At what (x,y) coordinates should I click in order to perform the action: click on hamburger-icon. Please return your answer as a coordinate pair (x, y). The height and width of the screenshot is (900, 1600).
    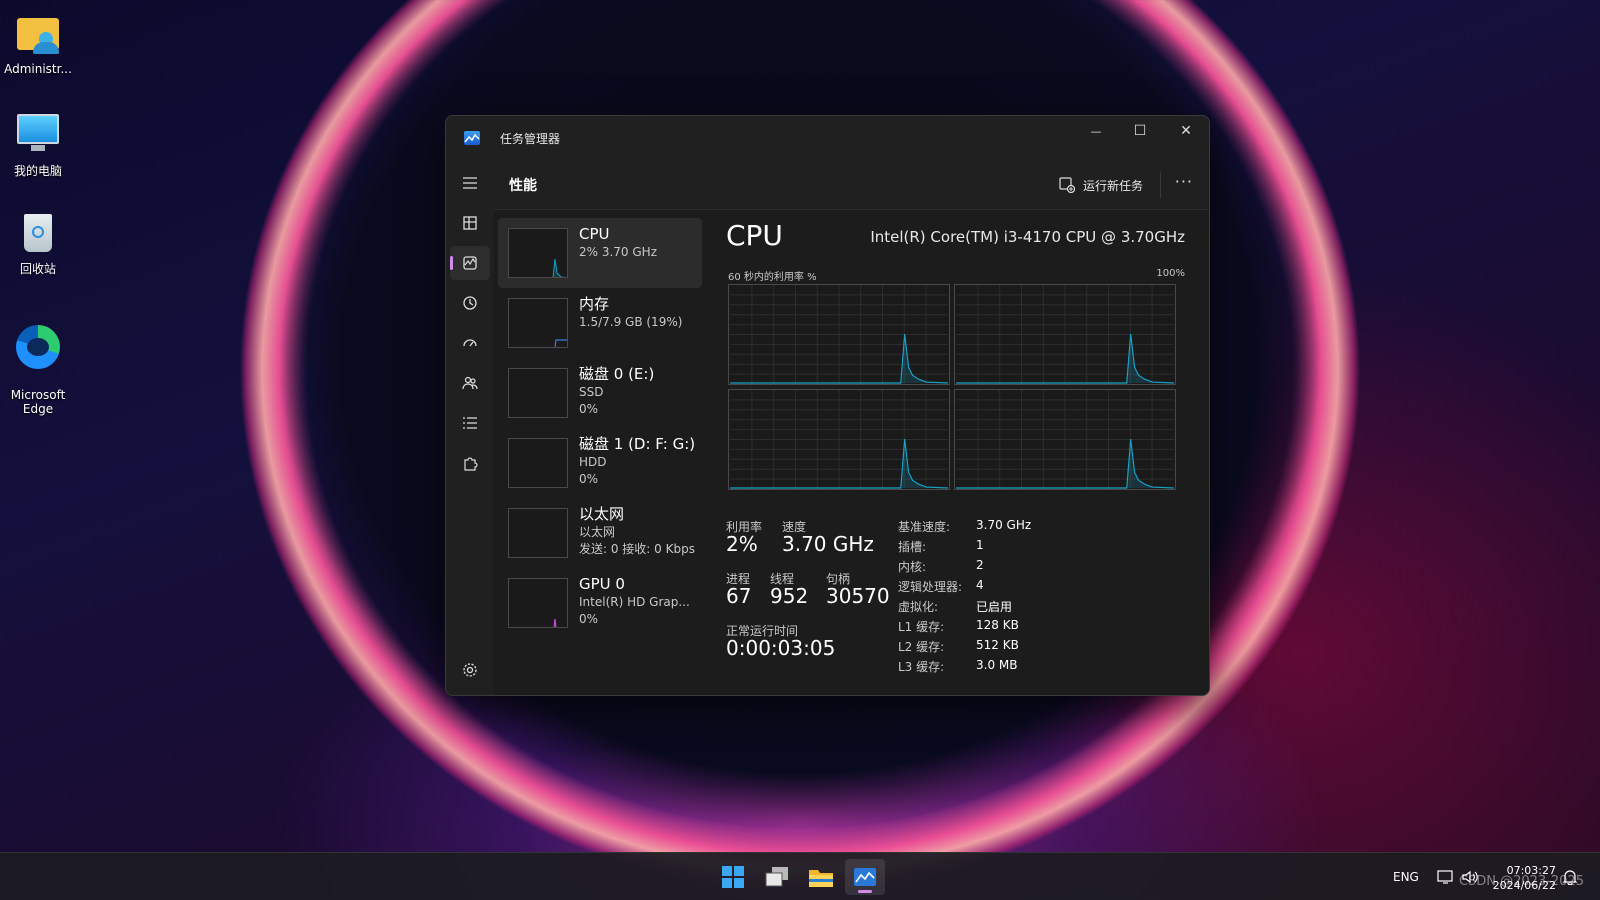
    Looking at the image, I should click on (470, 183).